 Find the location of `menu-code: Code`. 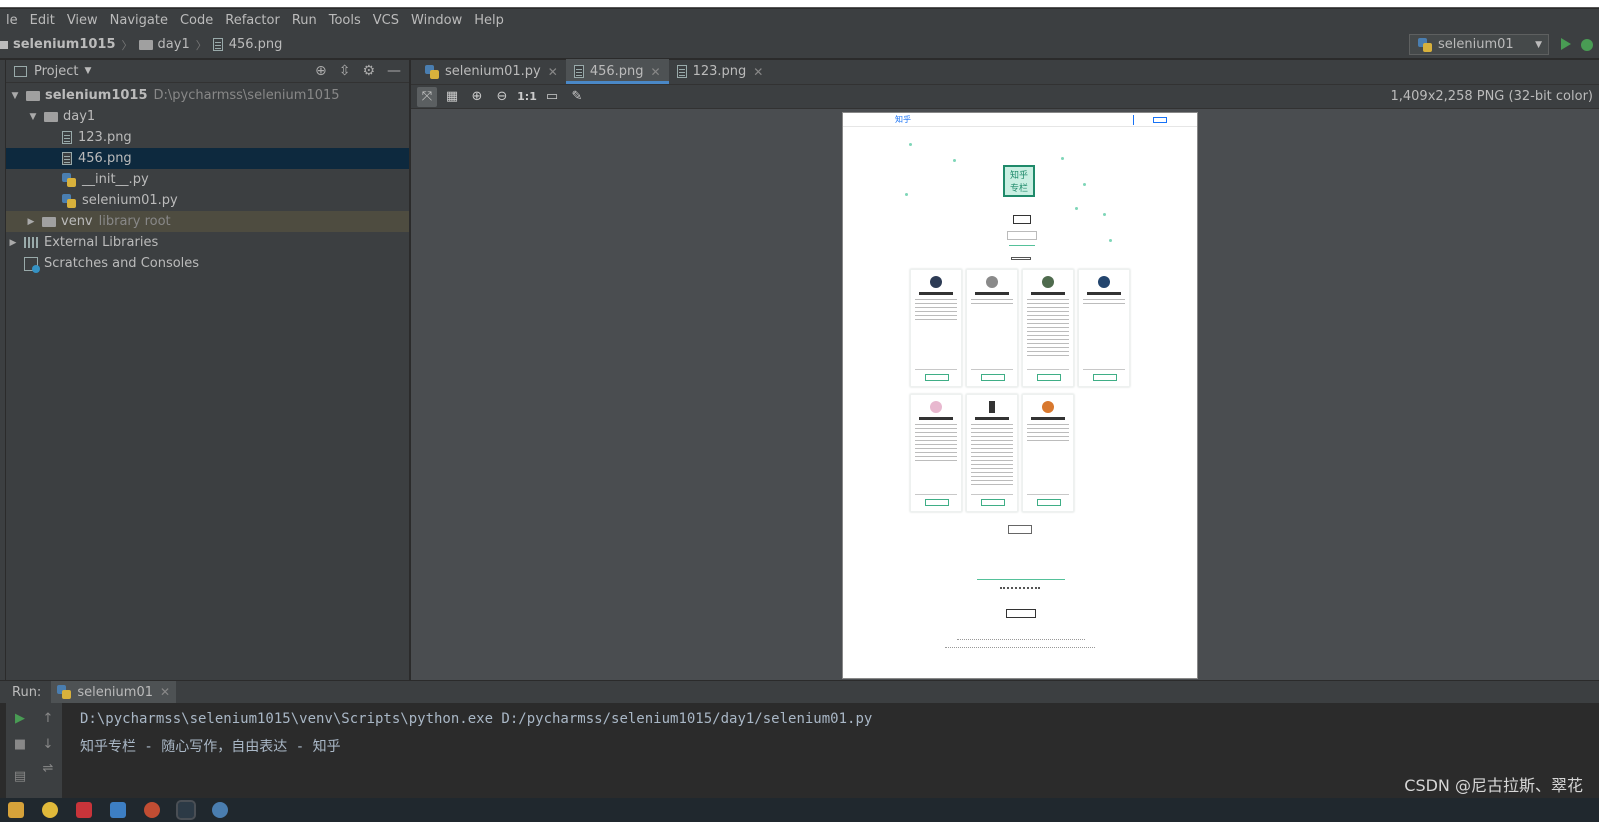

menu-code: Code is located at coordinates (196, 20).